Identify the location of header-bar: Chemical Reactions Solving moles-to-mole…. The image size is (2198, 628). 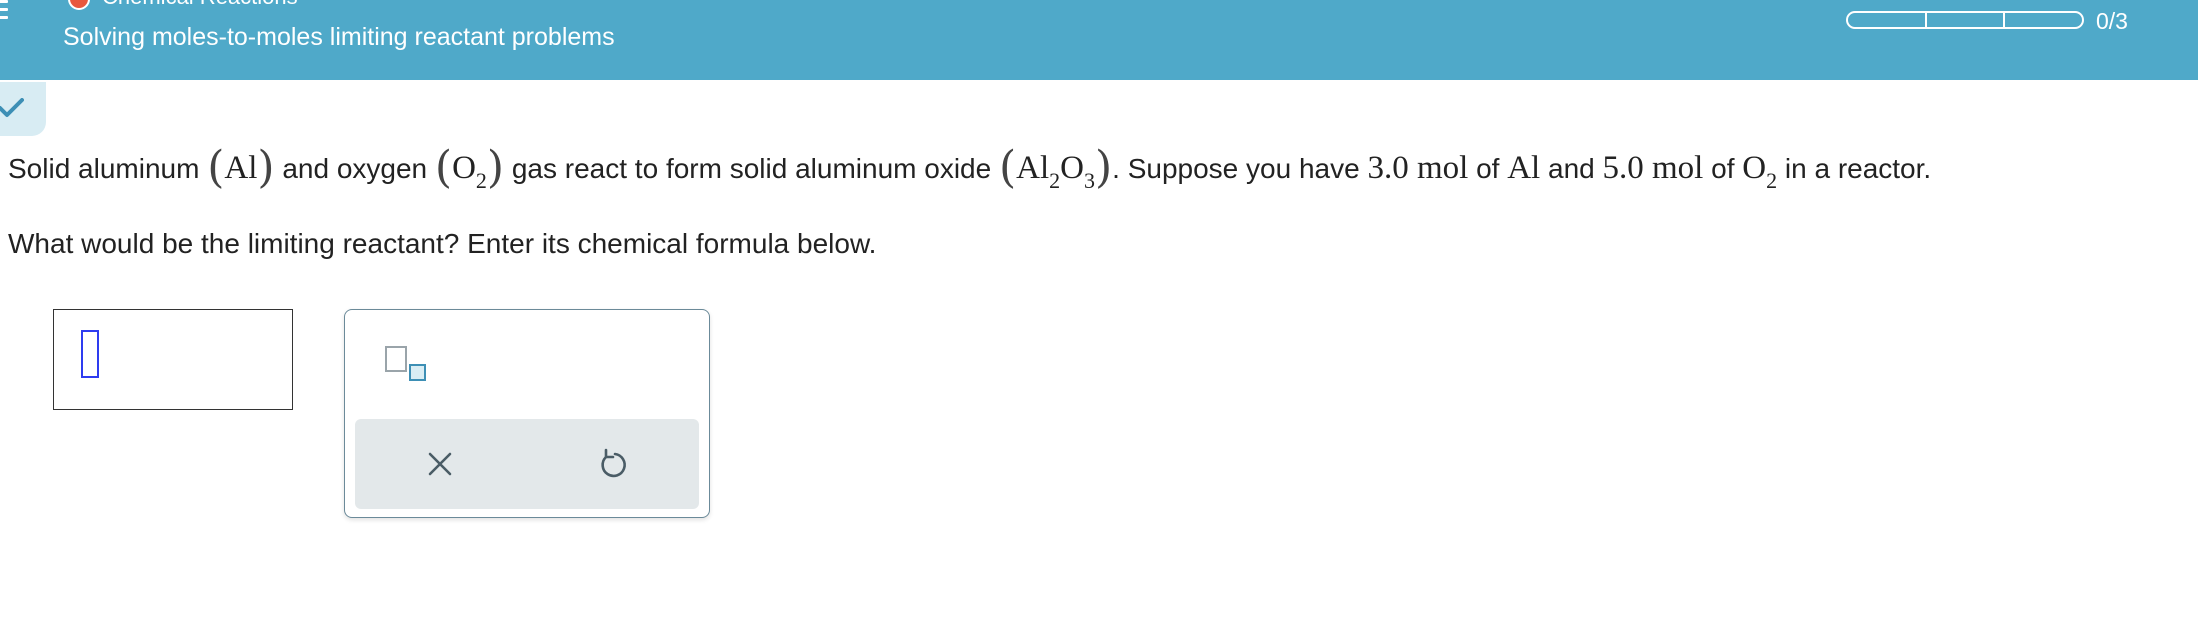
(1099, 40).